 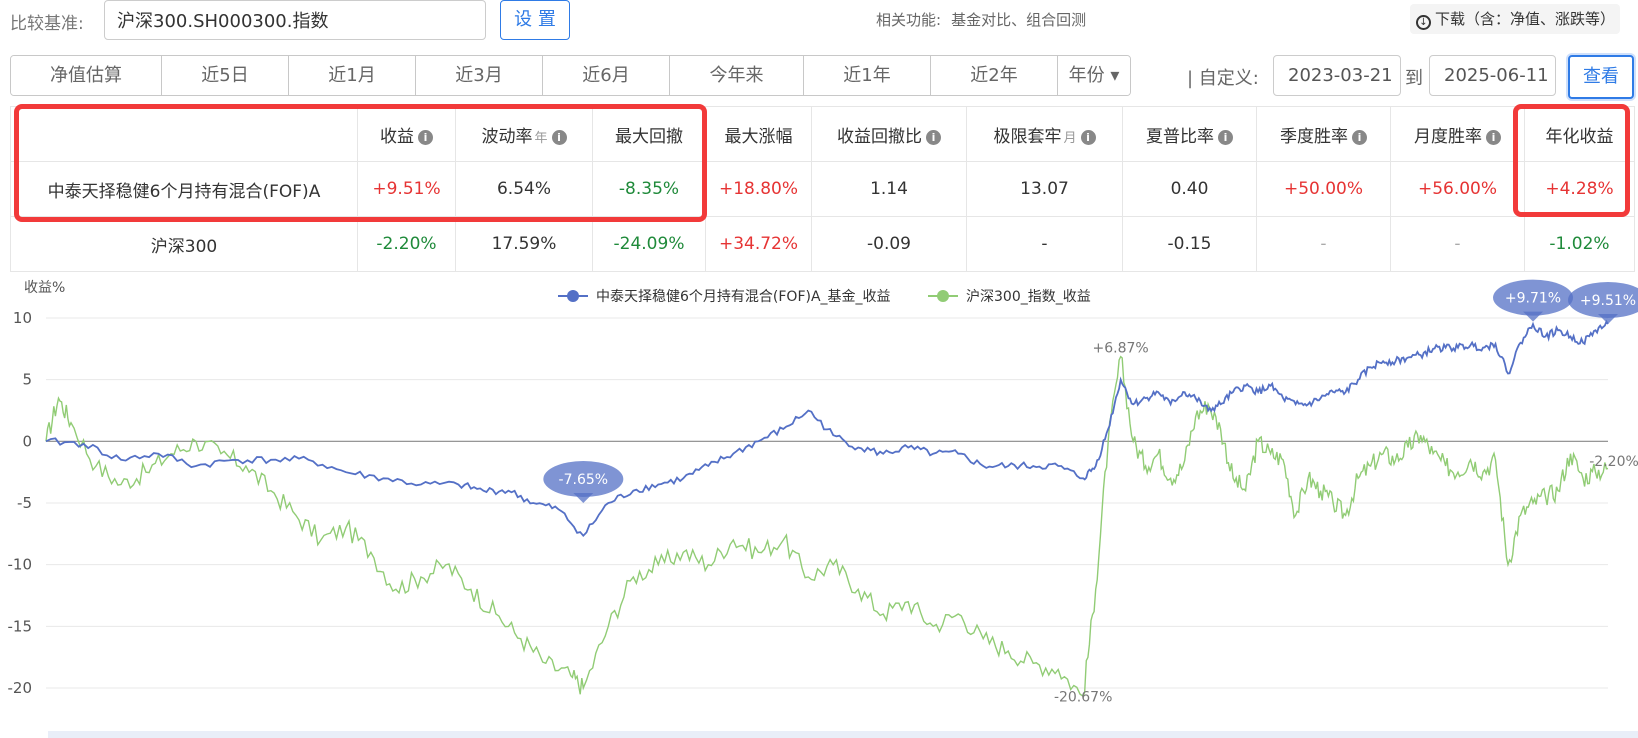 I want to click on chart-zoom-slider, so click(x=843, y=734).